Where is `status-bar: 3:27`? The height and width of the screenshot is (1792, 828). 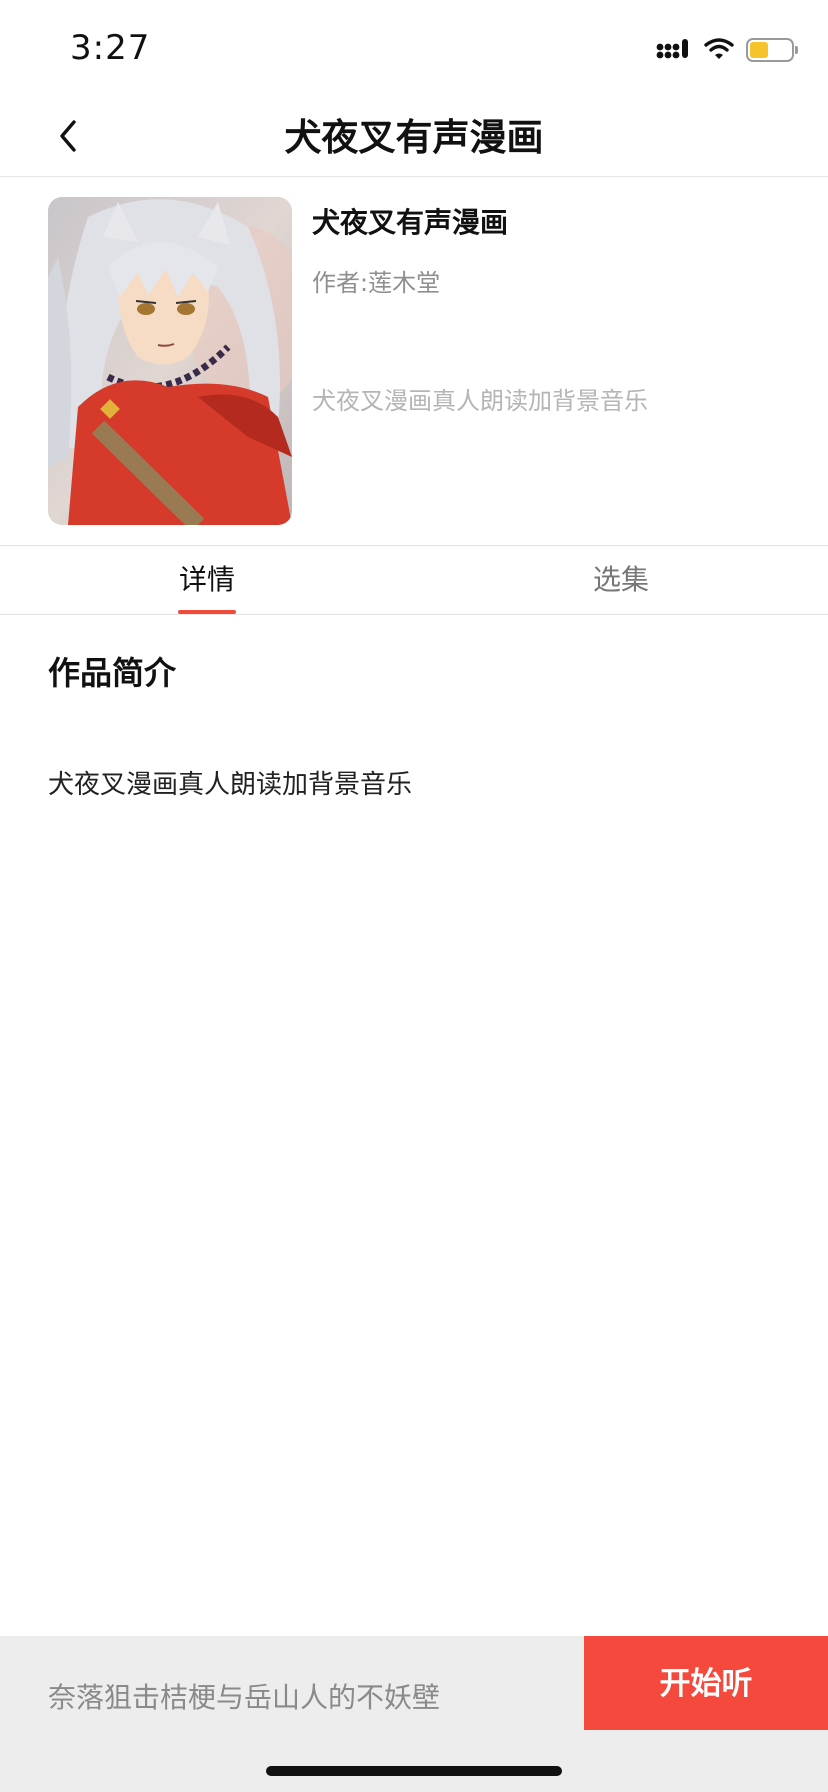
status-bar: 3:27 is located at coordinates (414, 50).